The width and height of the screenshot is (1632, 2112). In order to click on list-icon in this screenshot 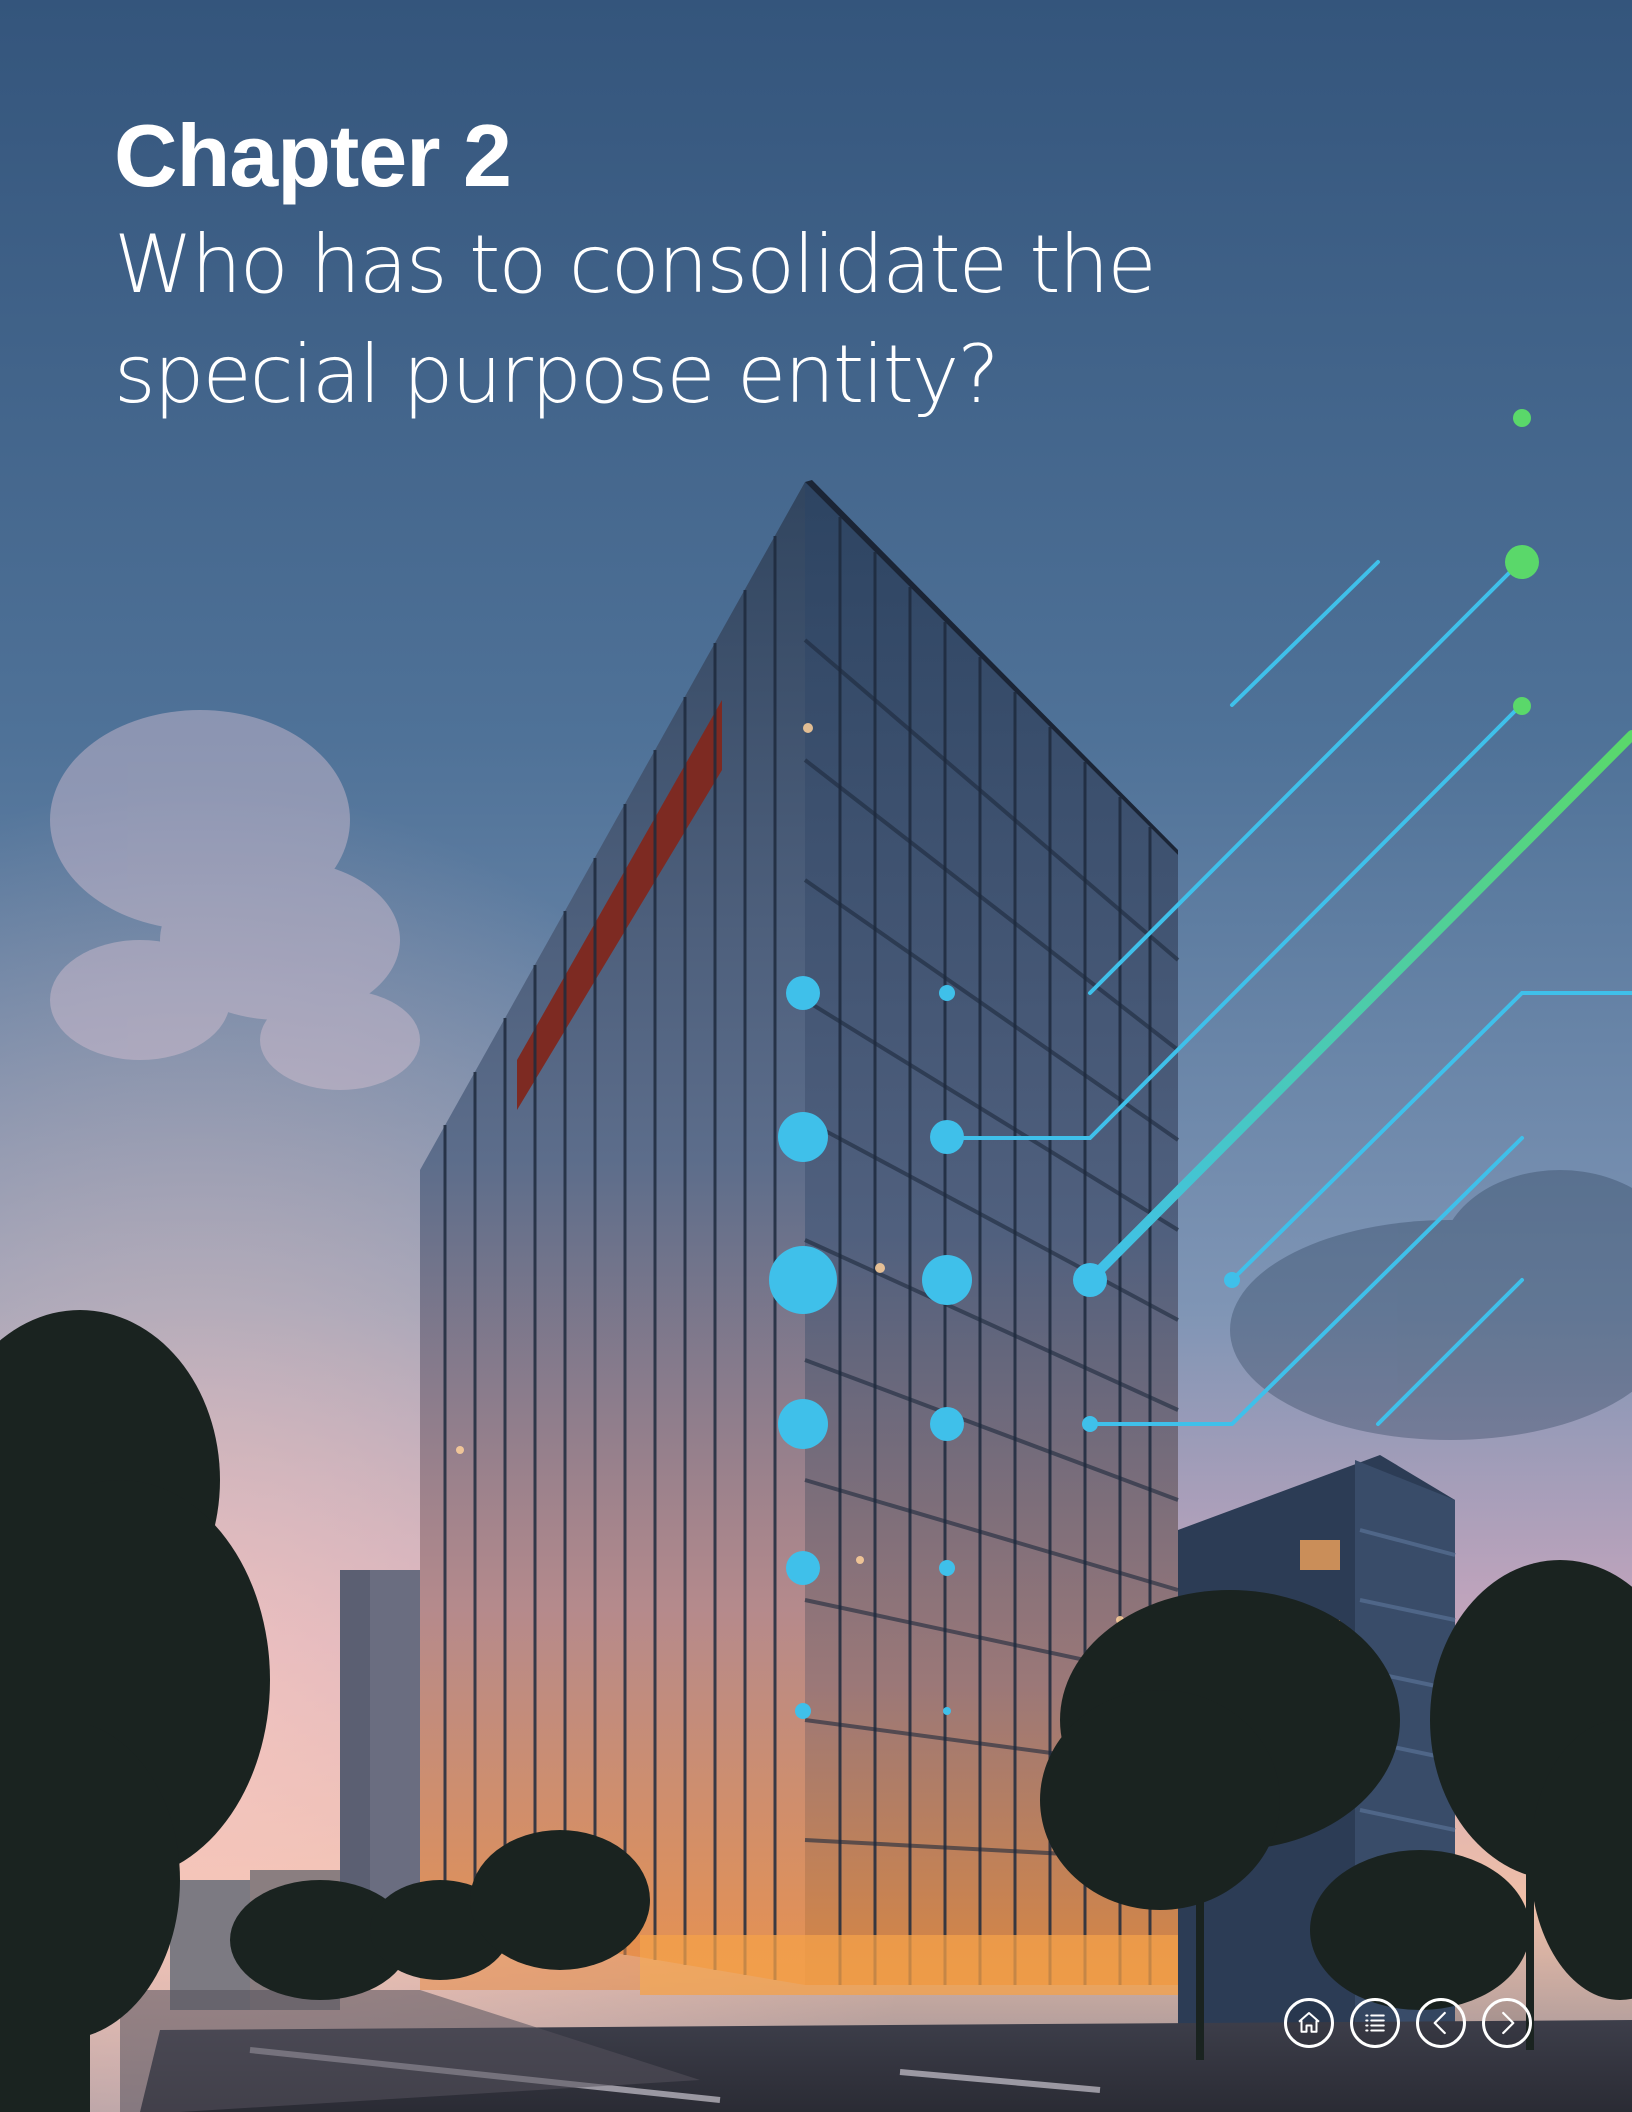, I will do `click(1375, 2023)`.